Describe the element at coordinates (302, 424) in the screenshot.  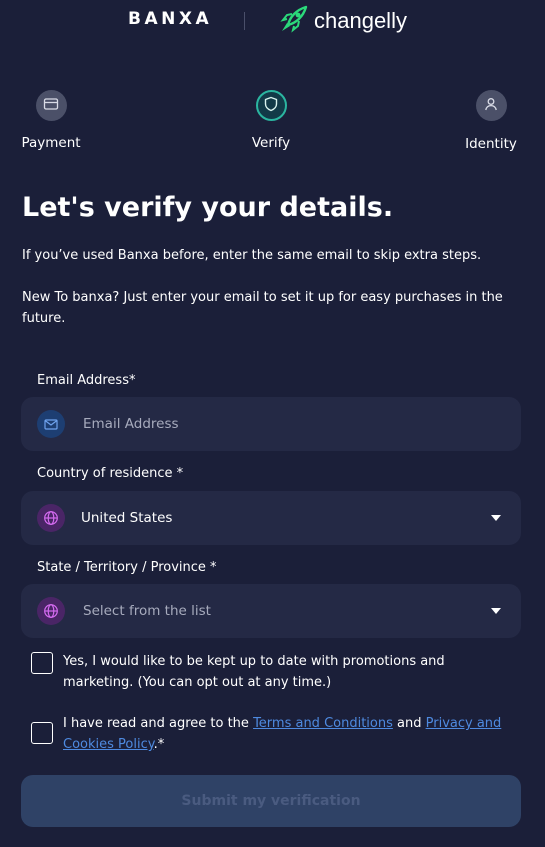
I see `email-input: Email Address` at that location.